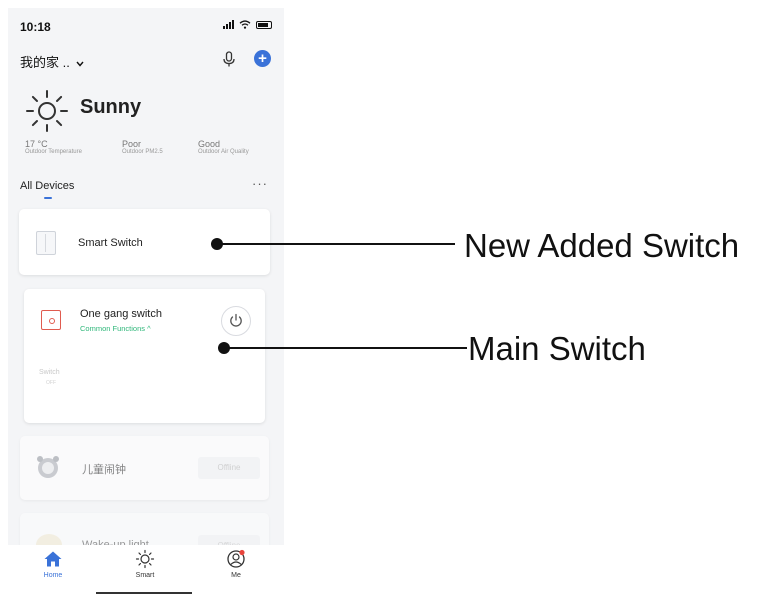  Describe the element at coordinates (557, 348) in the screenshot. I see `callout-main-switch: Main Switch` at that location.